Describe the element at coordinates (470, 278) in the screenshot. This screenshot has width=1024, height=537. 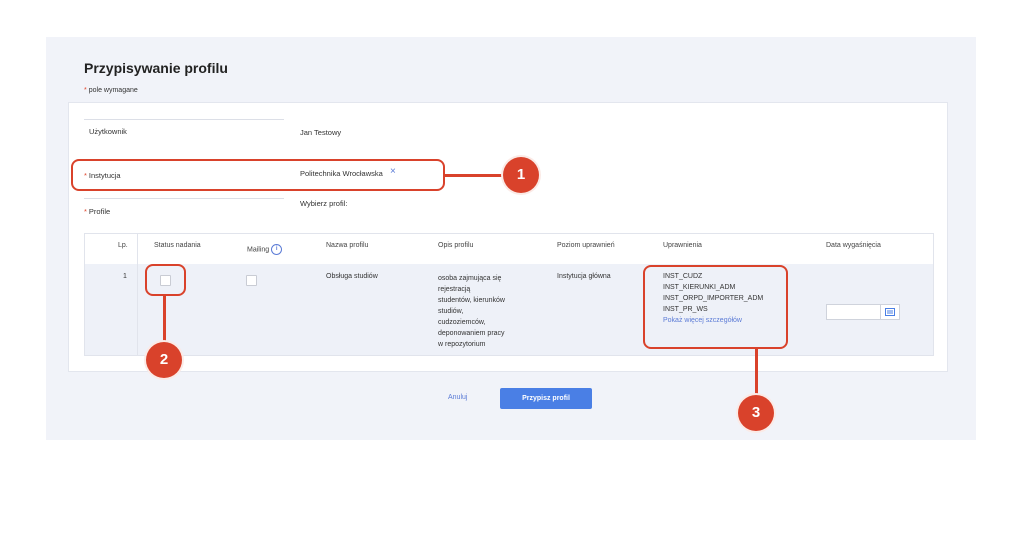
I see `description-line: osoba zajmująca się` at that location.